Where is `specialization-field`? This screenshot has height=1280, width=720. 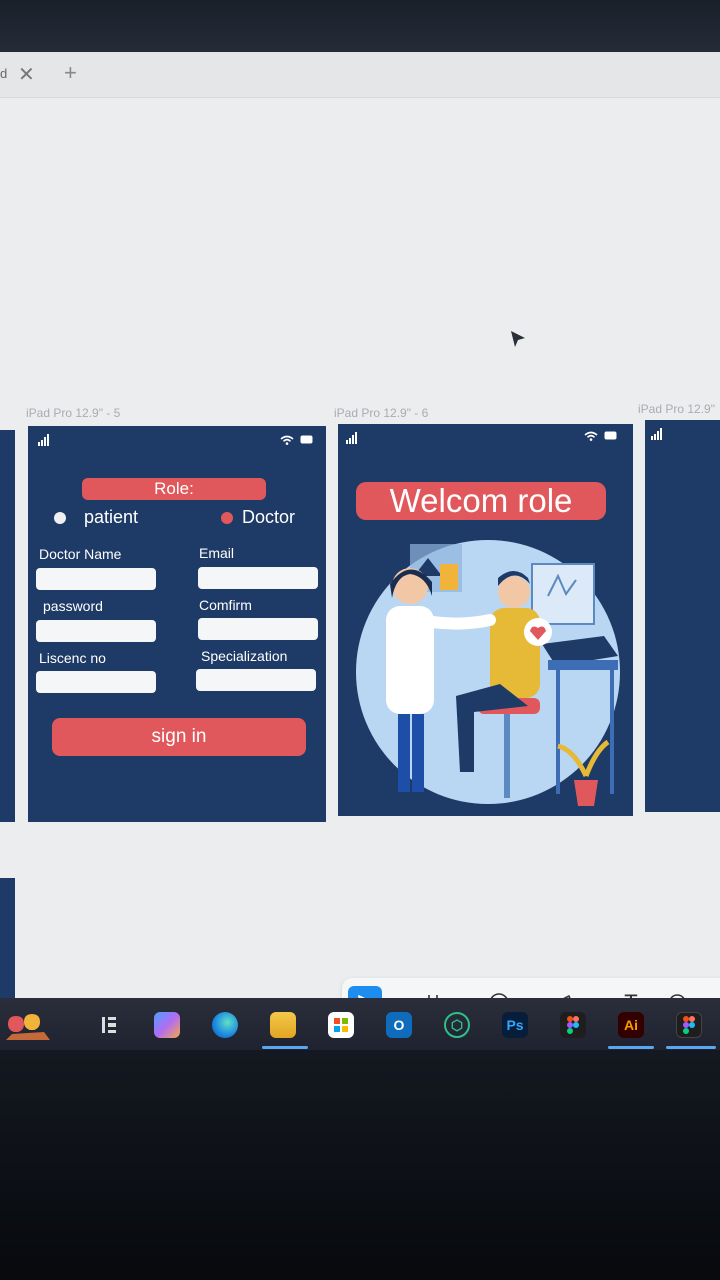
specialization-field is located at coordinates (256, 680).